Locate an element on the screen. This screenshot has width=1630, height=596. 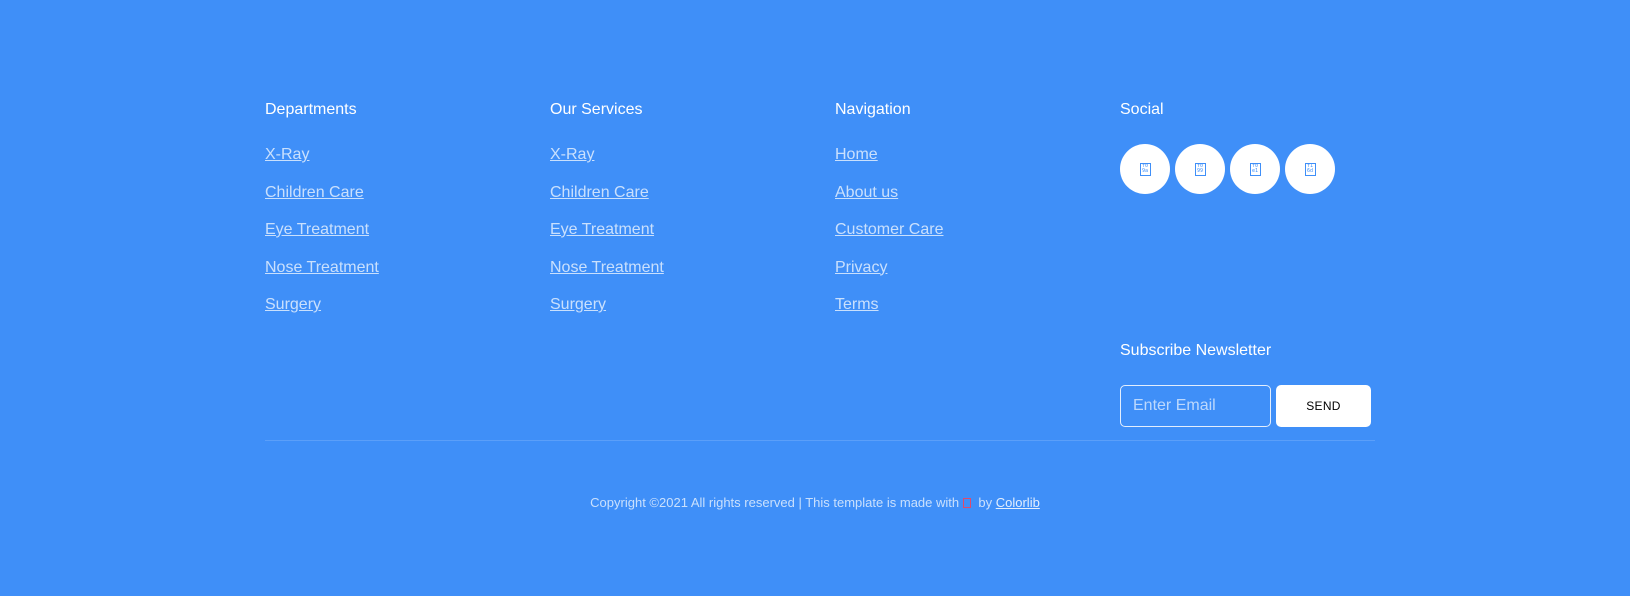
departments-link-children-care: Children Care is located at coordinates (314, 192).